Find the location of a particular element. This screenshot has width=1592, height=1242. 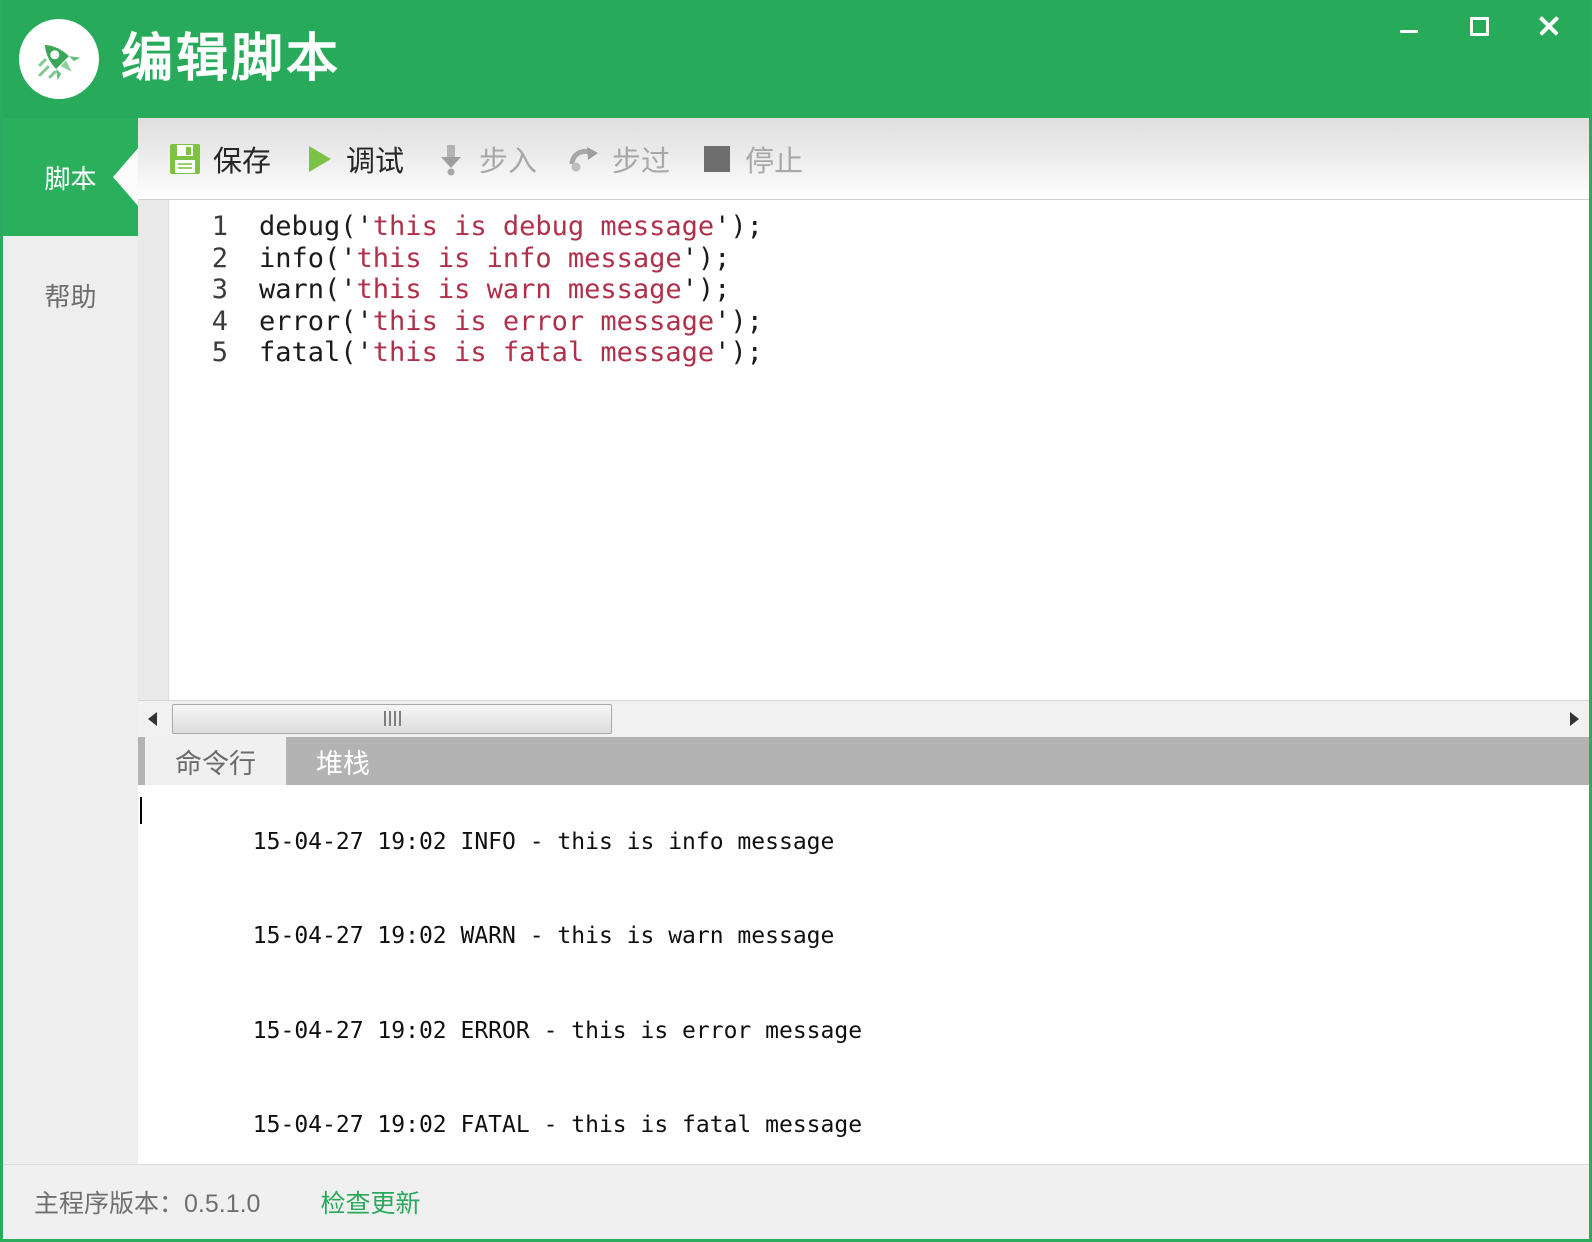

sidebar-item-label: 帮助 is located at coordinates (70, 296).